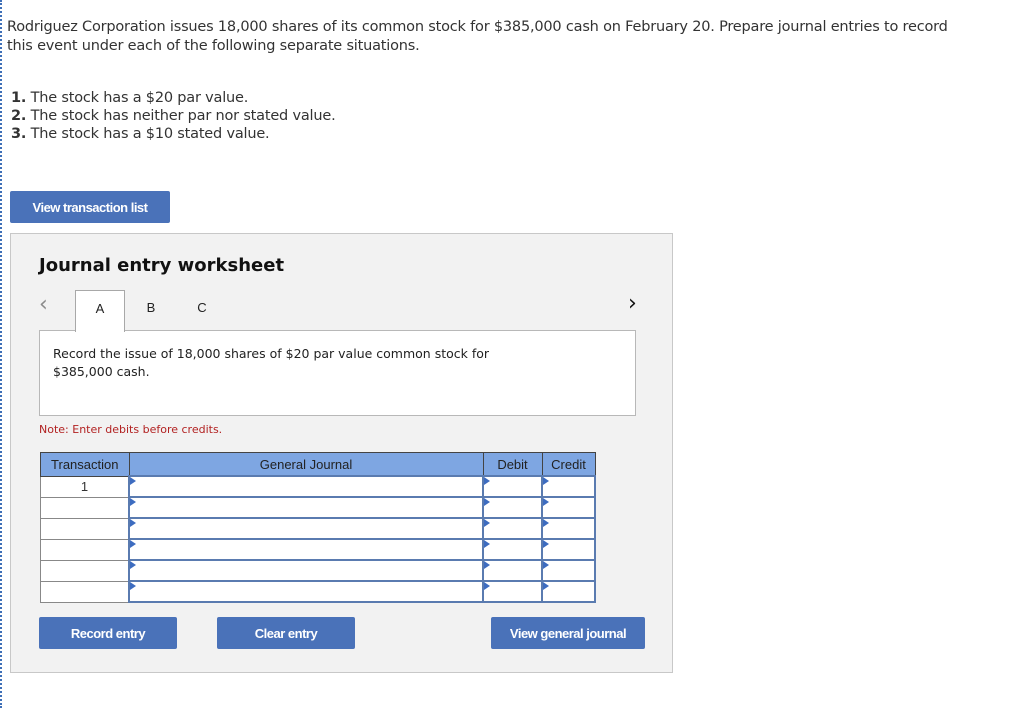 The height and width of the screenshot is (708, 1032). What do you see at coordinates (1, 354) in the screenshot?
I see `left-margin-rule` at bounding box center [1, 354].